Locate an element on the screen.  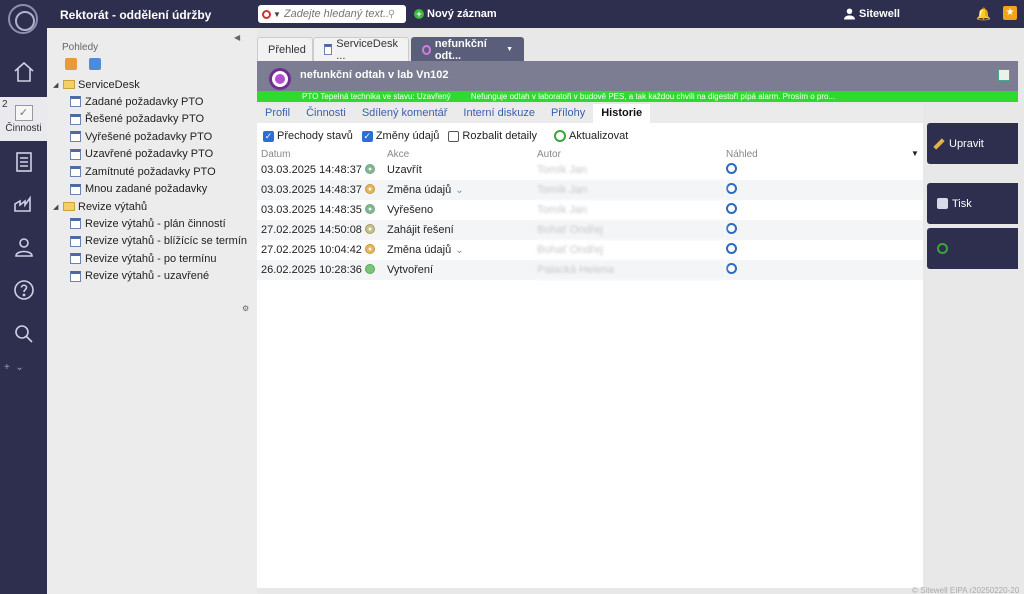
home-icon is located at coordinates (23, 72).